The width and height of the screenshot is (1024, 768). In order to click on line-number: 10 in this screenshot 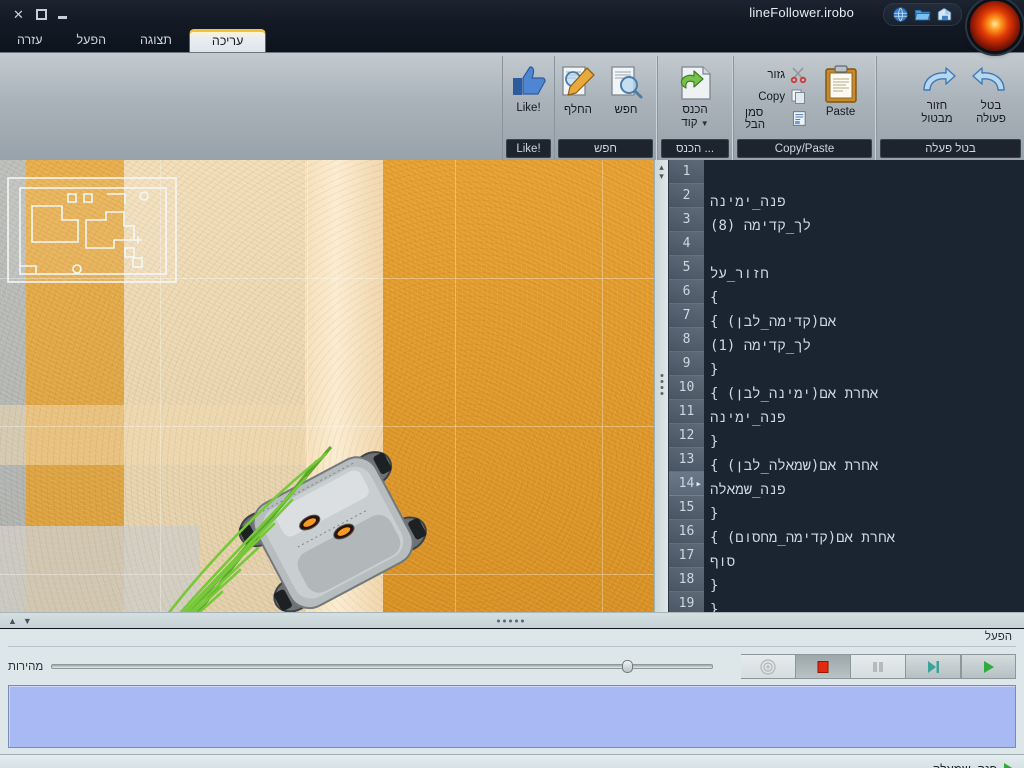, I will do `click(686, 388)`.